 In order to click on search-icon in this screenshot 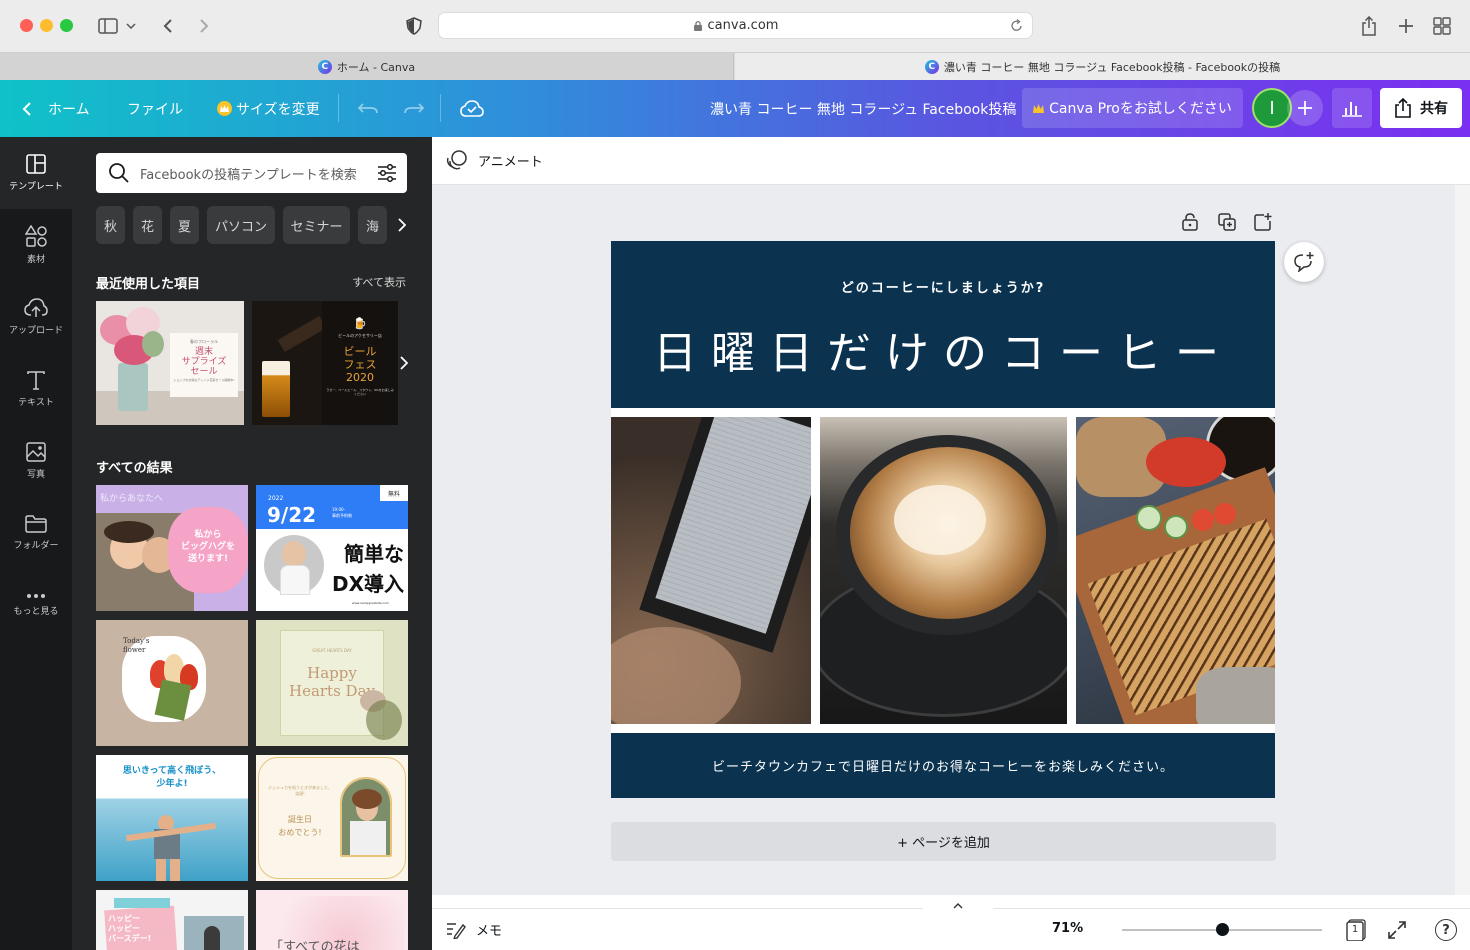, I will do `click(119, 173)`.